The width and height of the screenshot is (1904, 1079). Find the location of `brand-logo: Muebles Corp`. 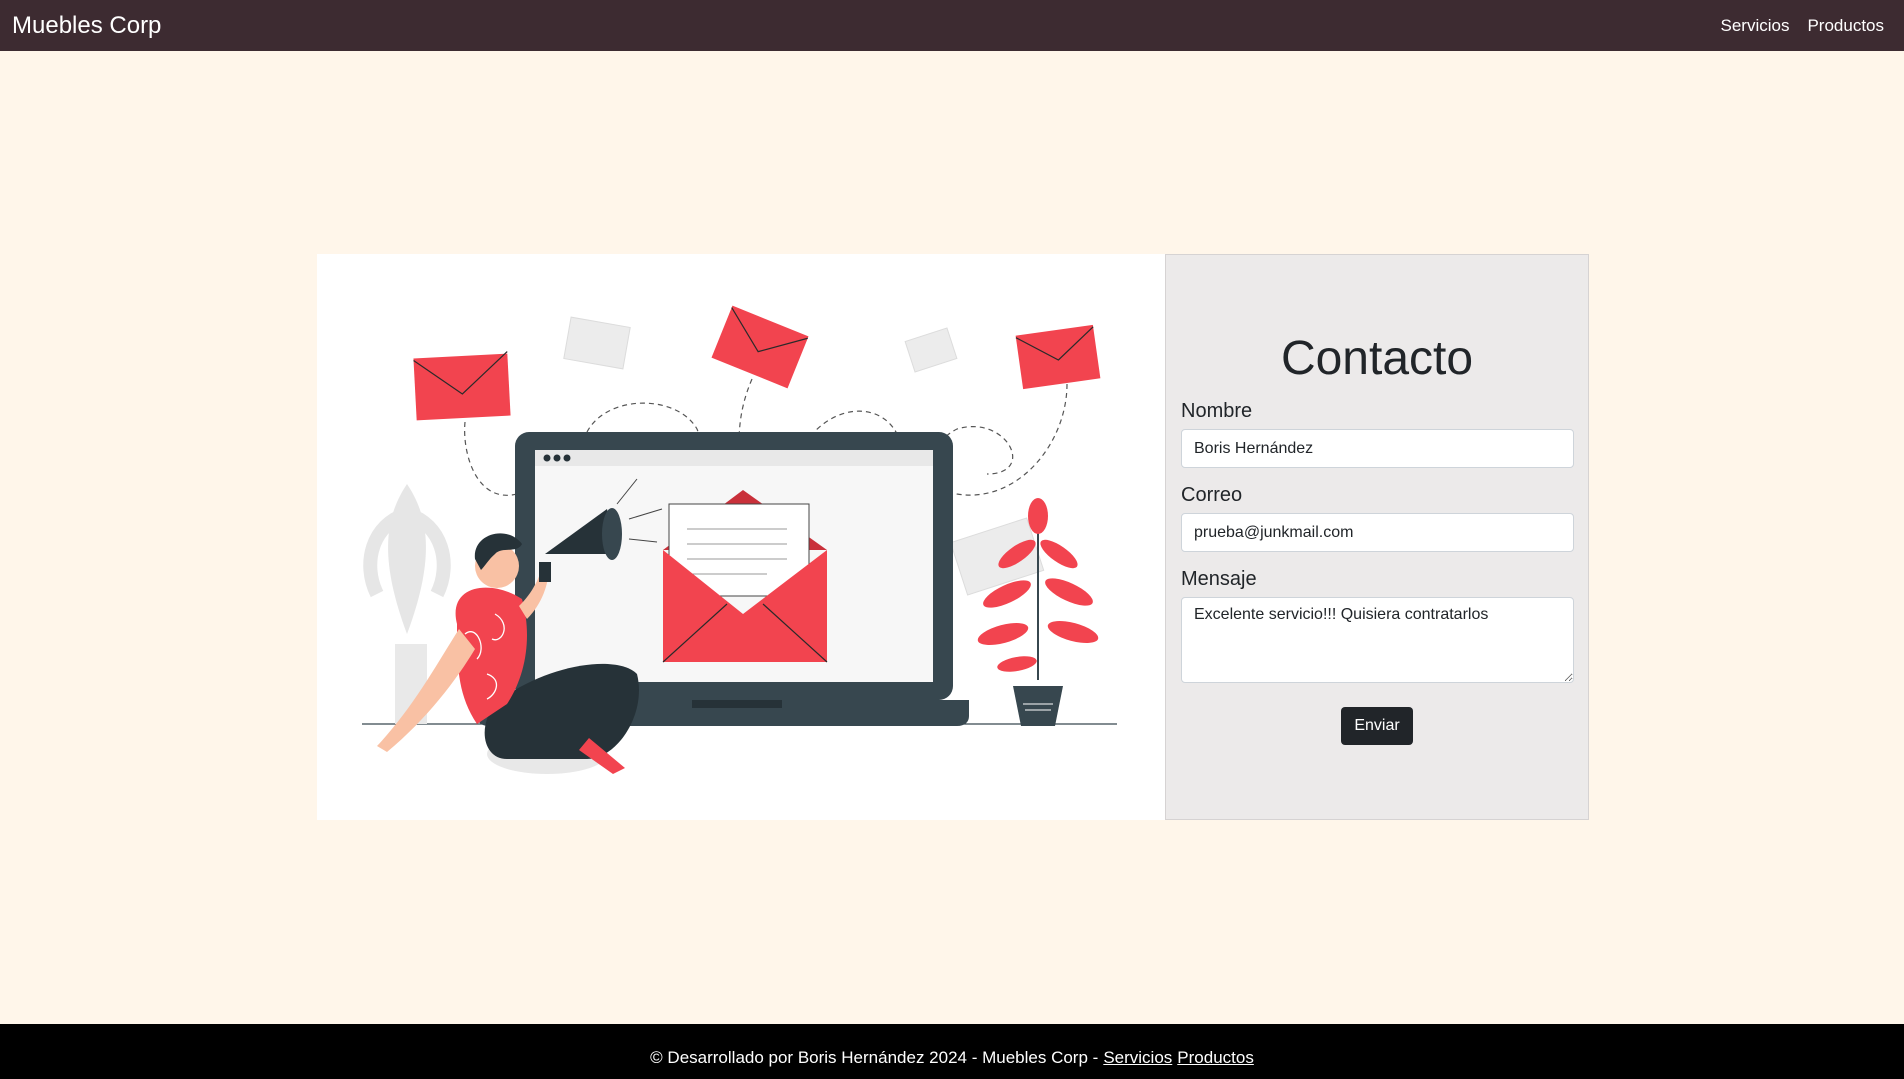

brand-logo: Muebles Corp is located at coordinates (86, 26).